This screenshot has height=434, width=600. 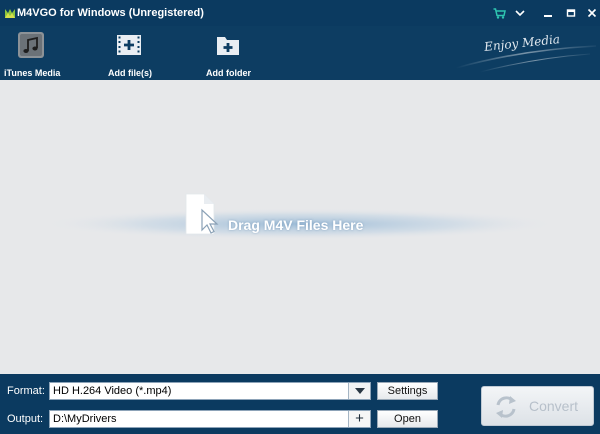 What do you see at coordinates (407, 419) in the screenshot?
I see `open-button: Open` at bounding box center [407, 419].